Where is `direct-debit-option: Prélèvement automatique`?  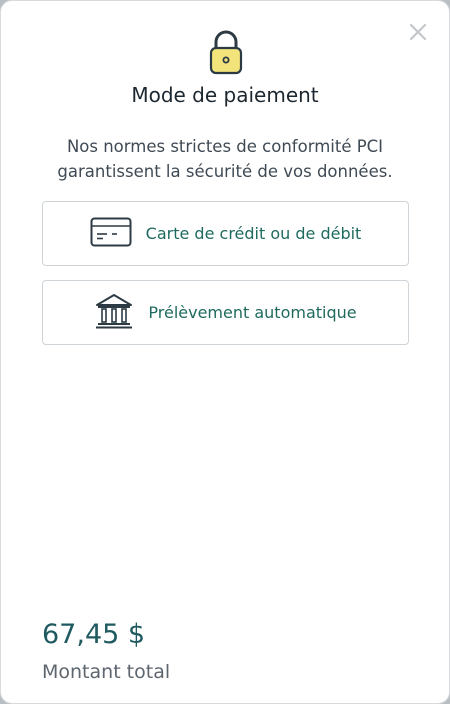 direct-debit-option: Prélèvement automatique is located at coordinates (225, 312).